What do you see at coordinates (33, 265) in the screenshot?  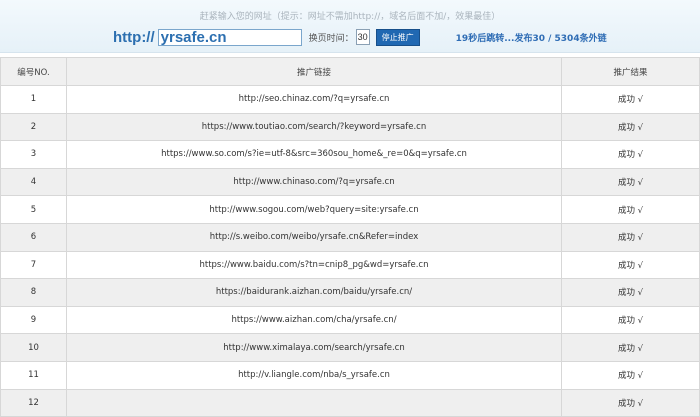 I see `row-number: 7` at bounding box center [33, 265].